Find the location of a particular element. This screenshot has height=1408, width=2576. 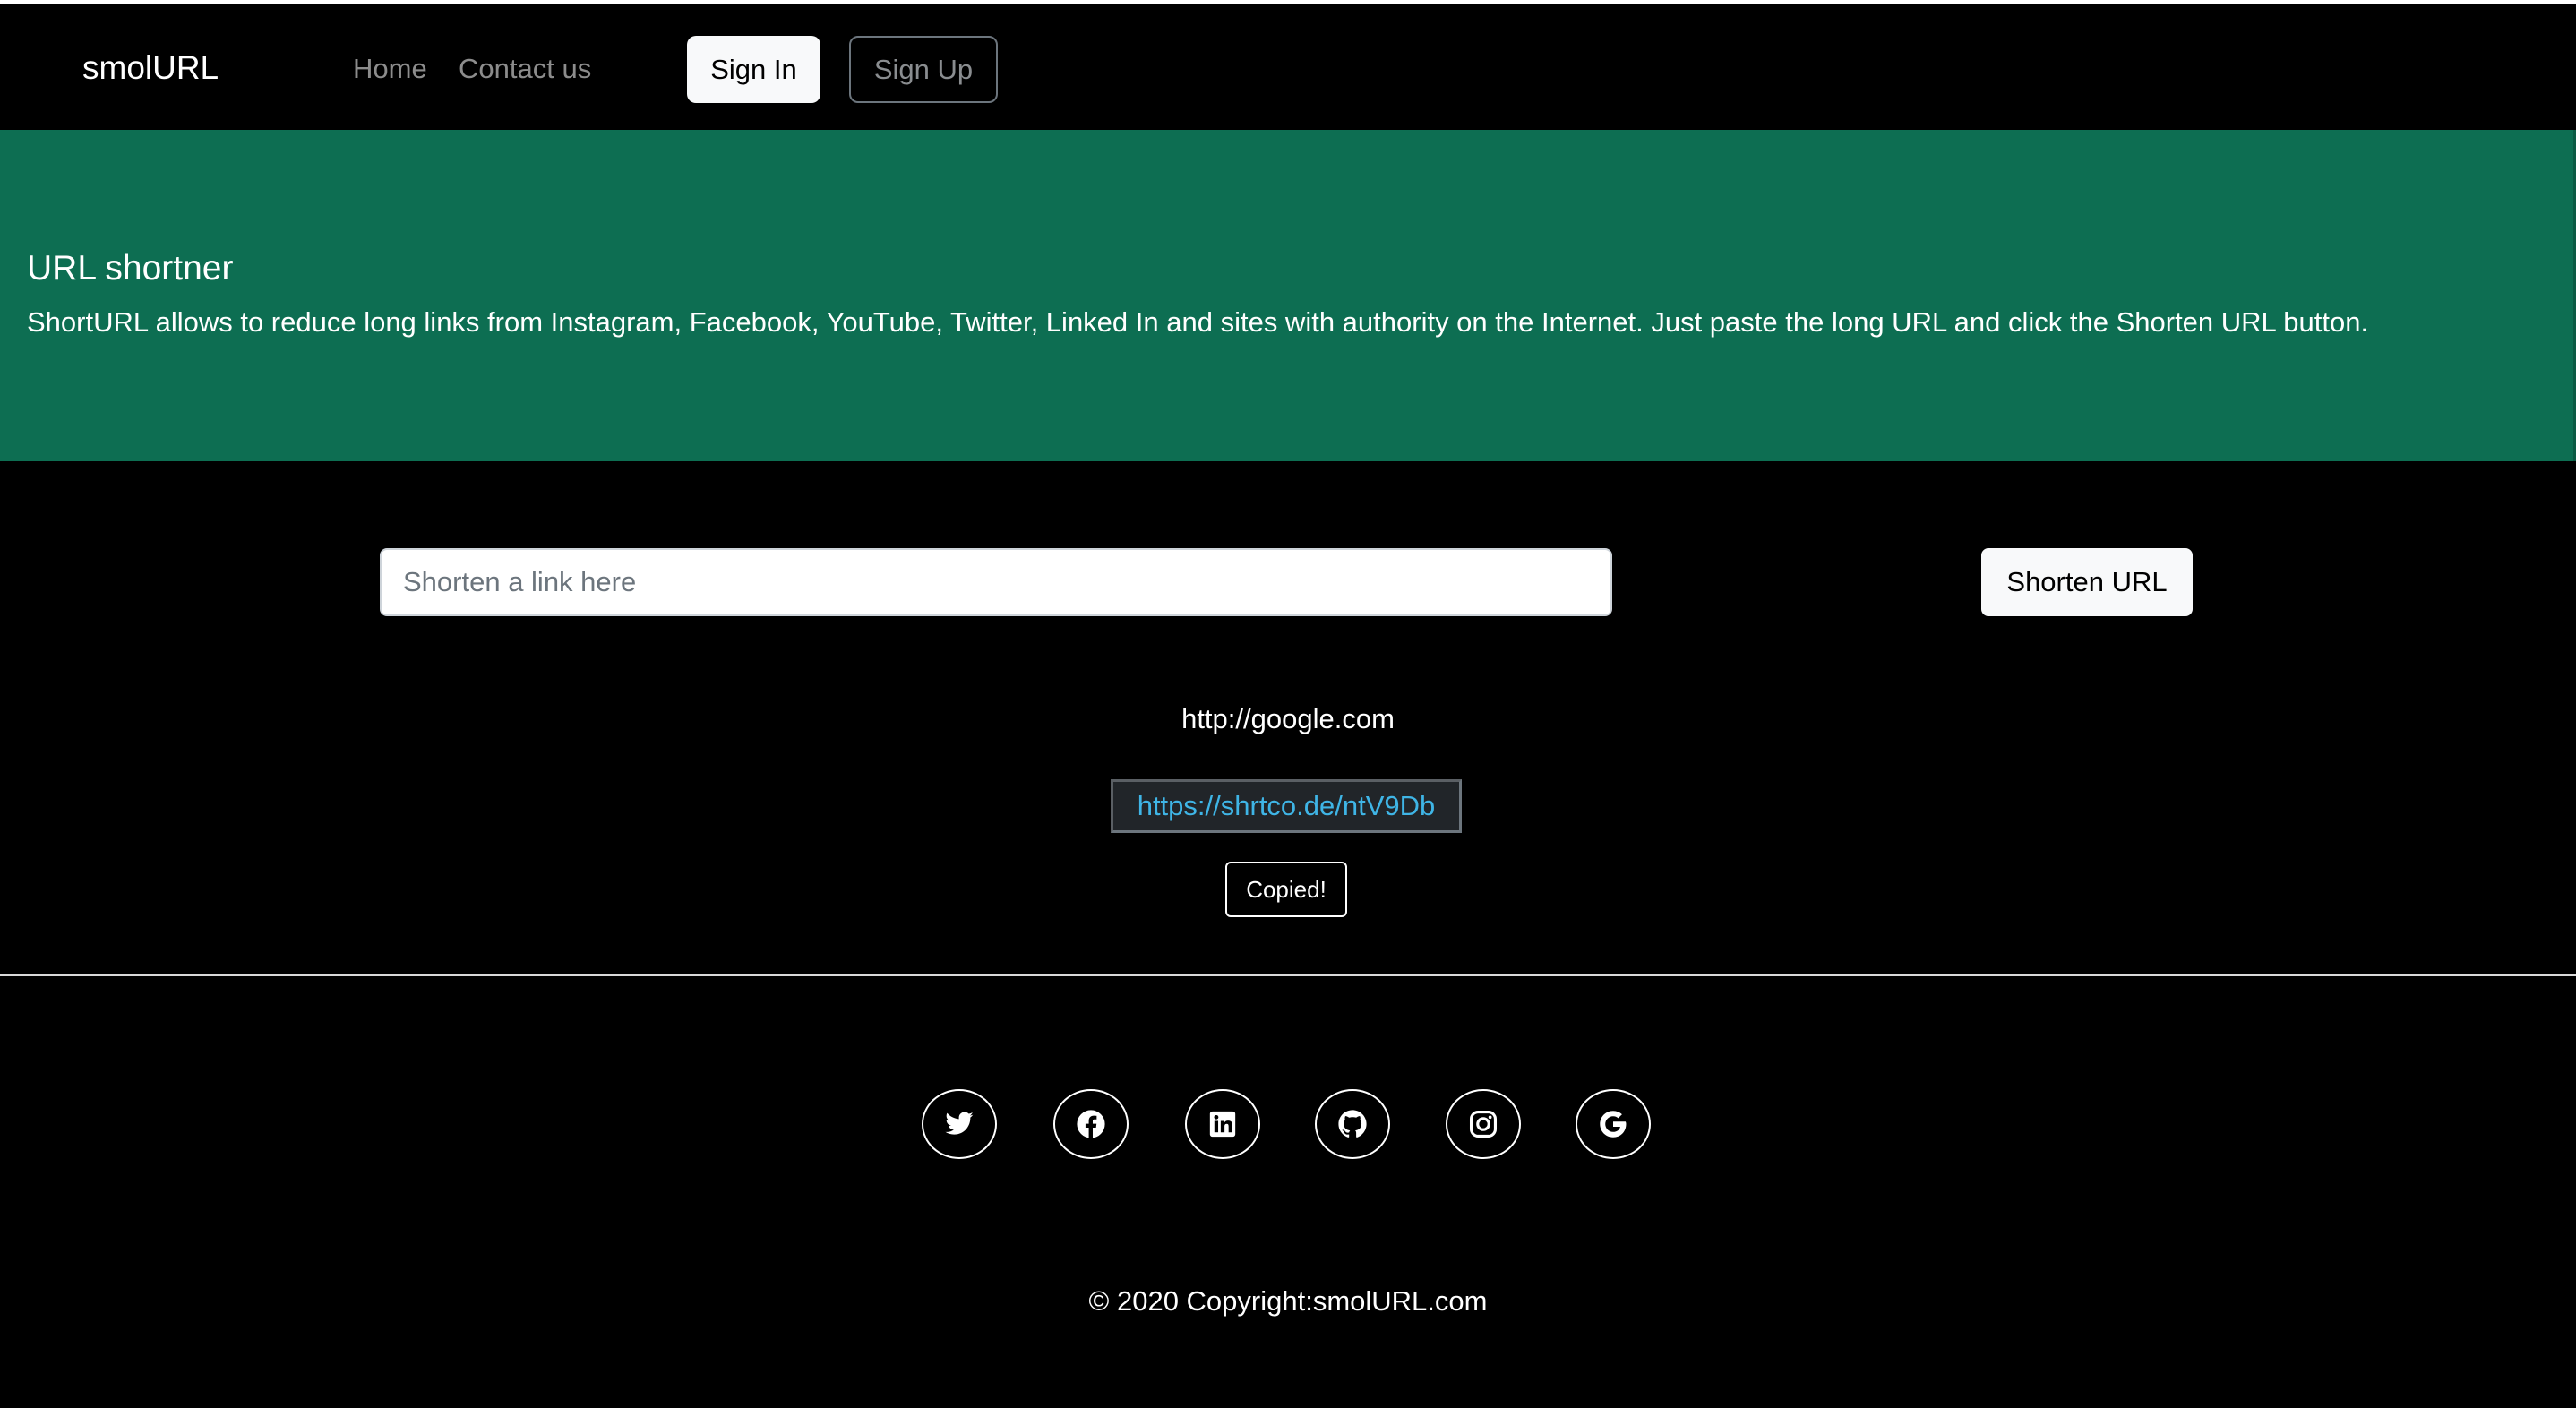

brand-logo: smolURL is located at coordinates (150, 68).